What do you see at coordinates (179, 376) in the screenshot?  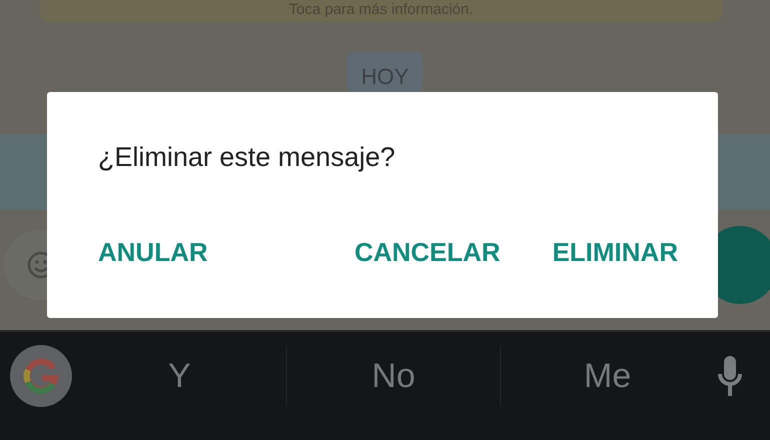 I see `word-suggestion: Y` at bounding box center [179, 376].